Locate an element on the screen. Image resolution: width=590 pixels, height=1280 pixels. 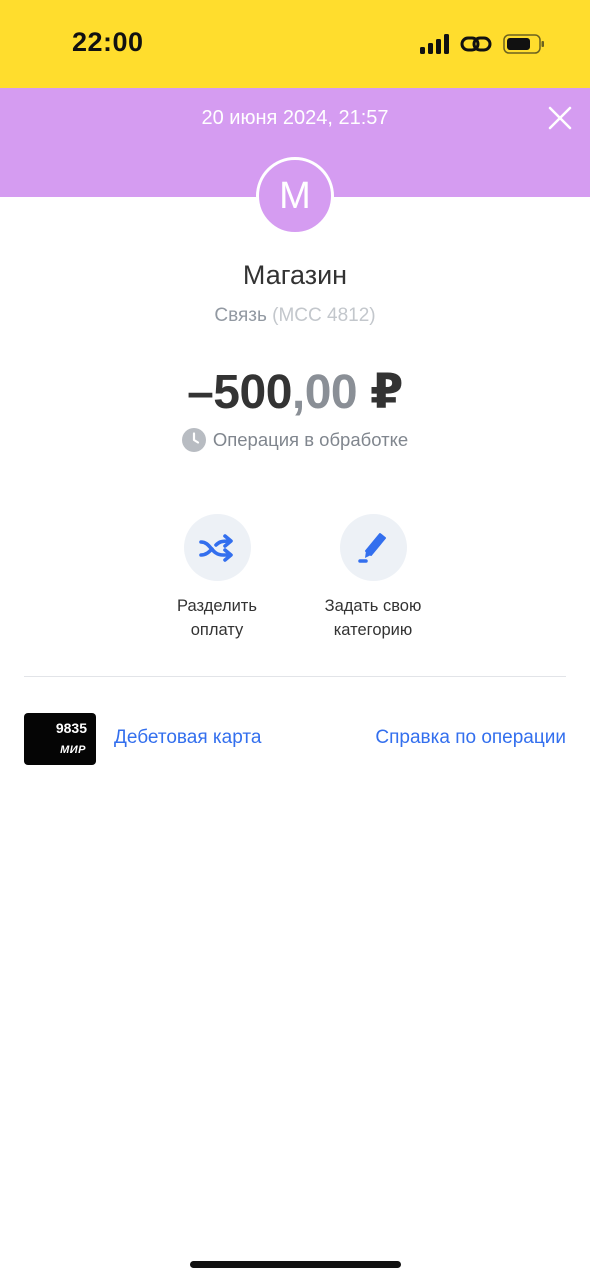
home-indicator is located at coordinates (295, 1264).